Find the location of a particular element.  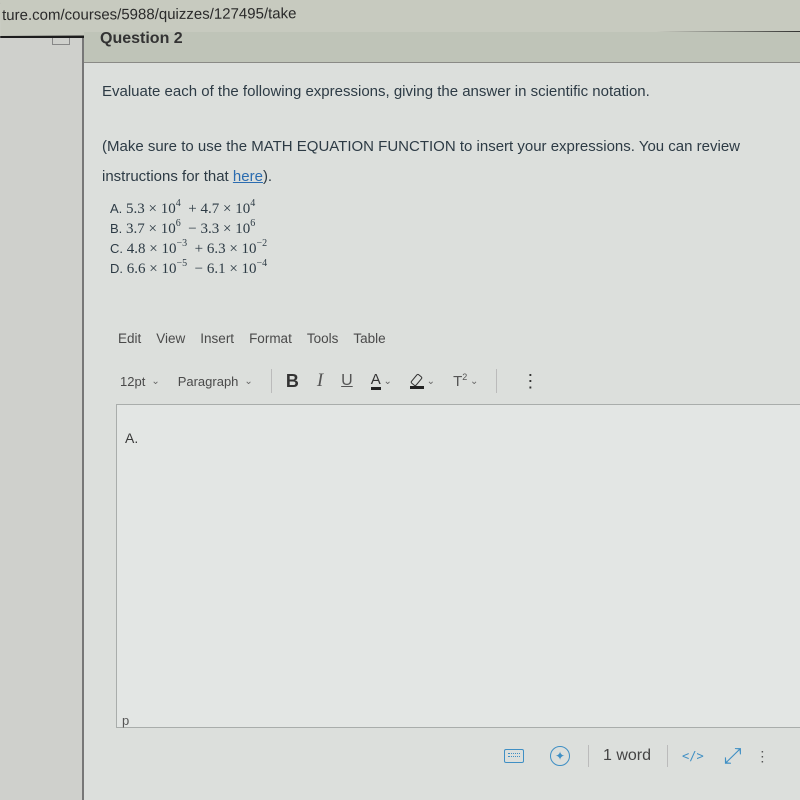

element-path: p is located at coordinates (125, 720).